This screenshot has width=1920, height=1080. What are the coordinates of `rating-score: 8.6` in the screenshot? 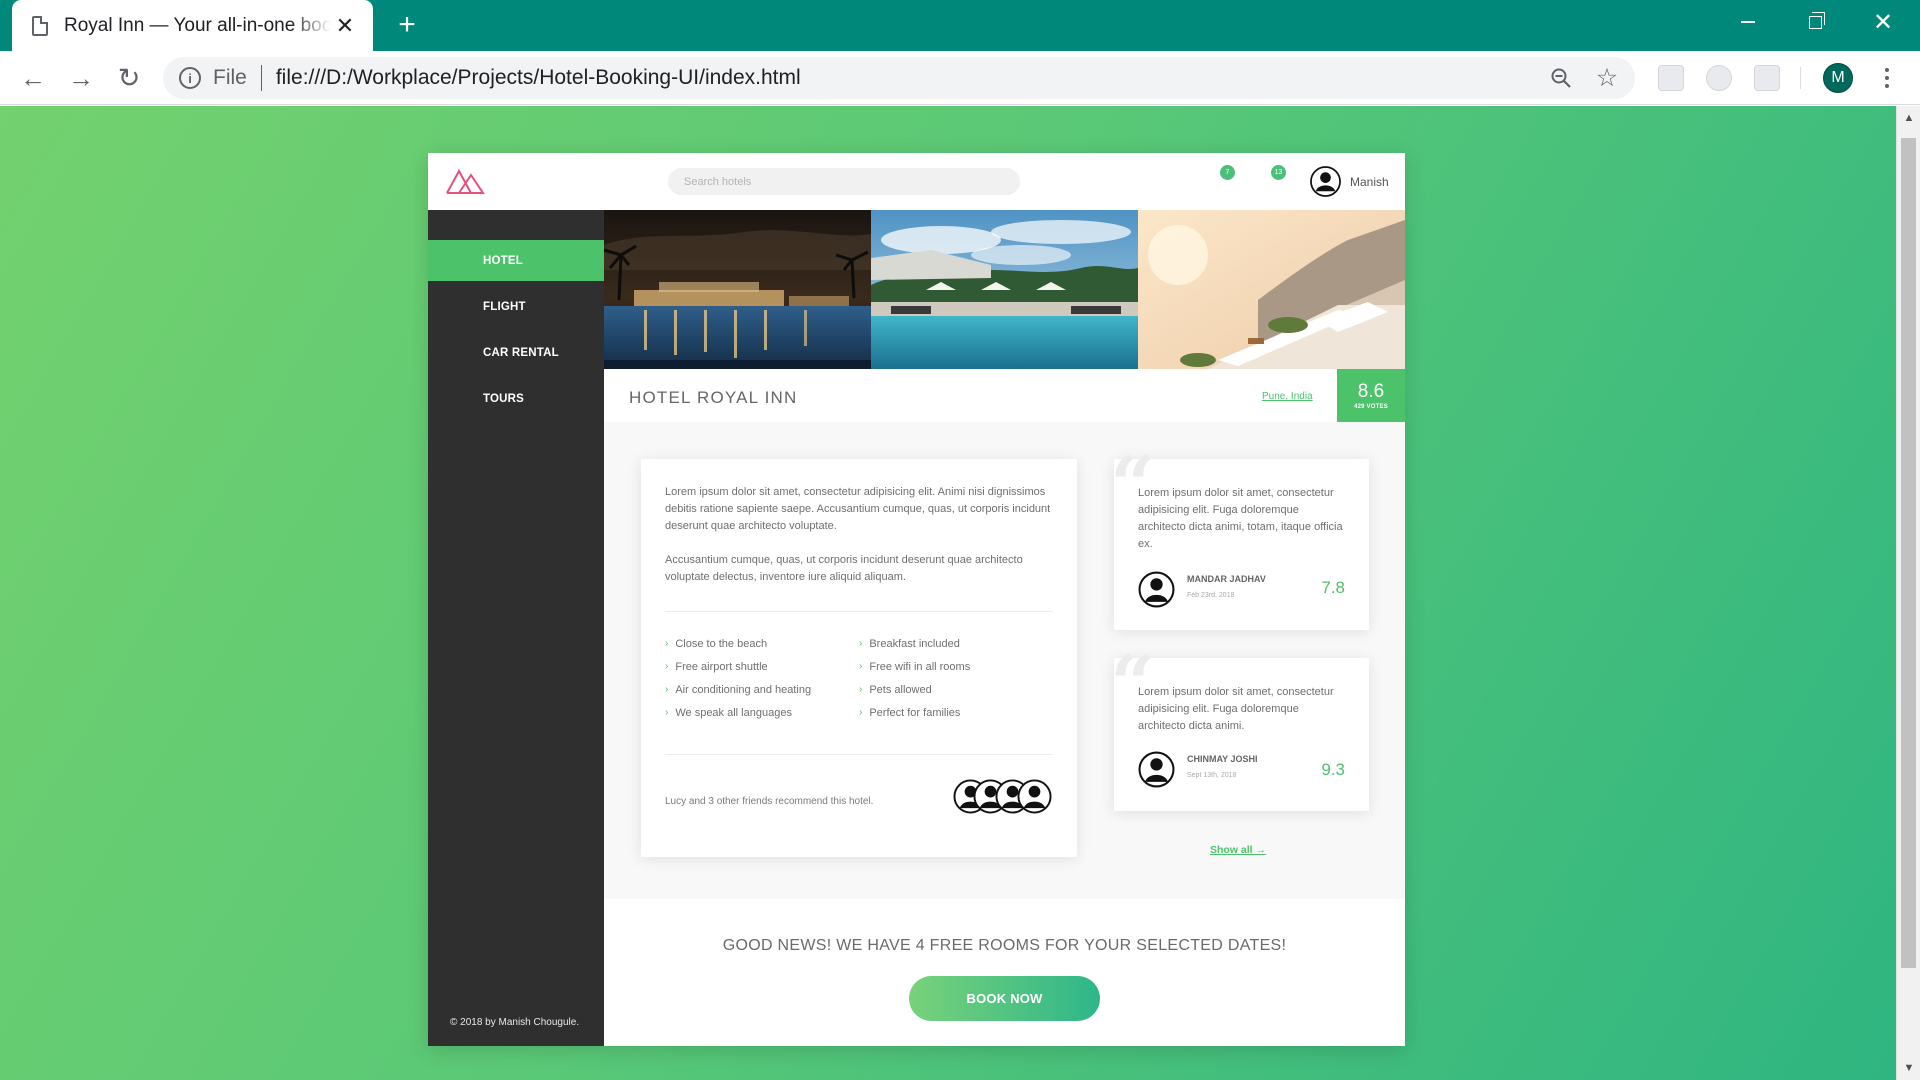 It's located at (1371, 391).